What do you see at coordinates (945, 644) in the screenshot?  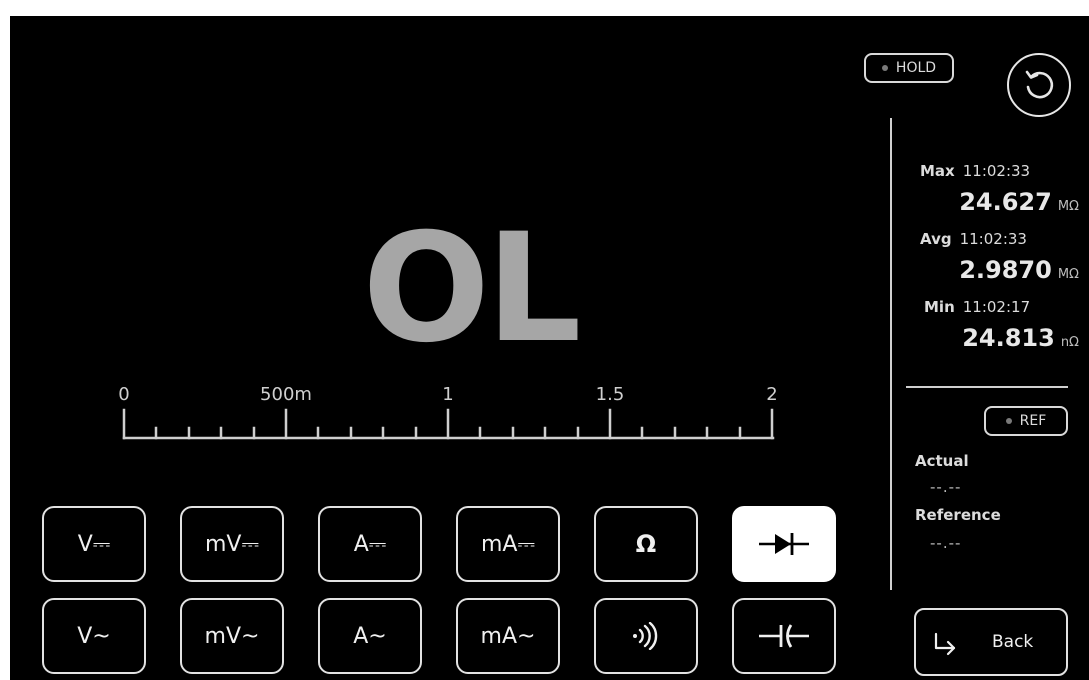 I see `return-arrow-icon` at bounding box center [945, 644].